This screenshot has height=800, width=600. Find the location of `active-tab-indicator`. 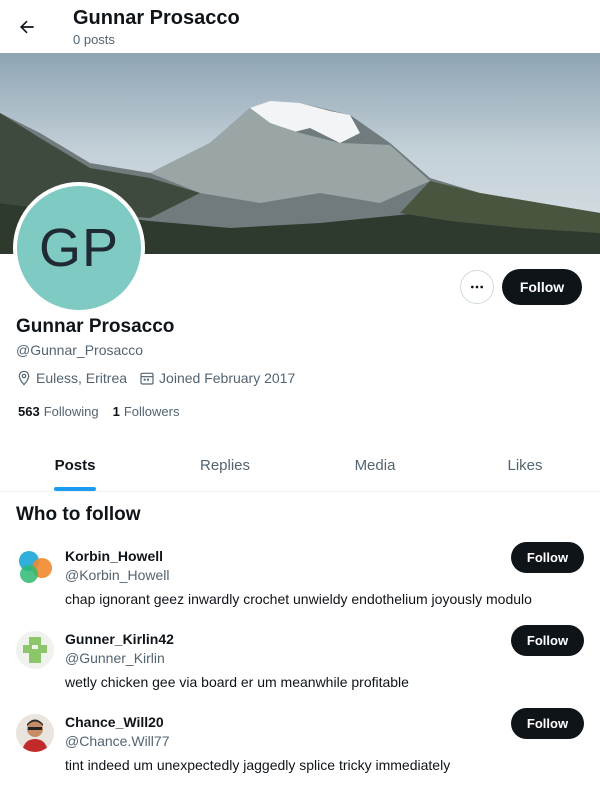

active-tab-indicator is located at coordinates (75, 489).